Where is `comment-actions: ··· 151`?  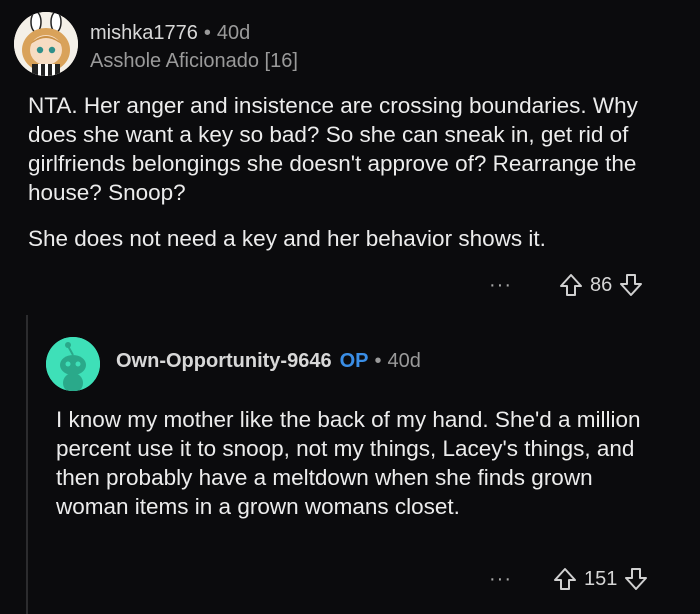
comment-actions: ··· 151 is located at coordinates (569, 579).